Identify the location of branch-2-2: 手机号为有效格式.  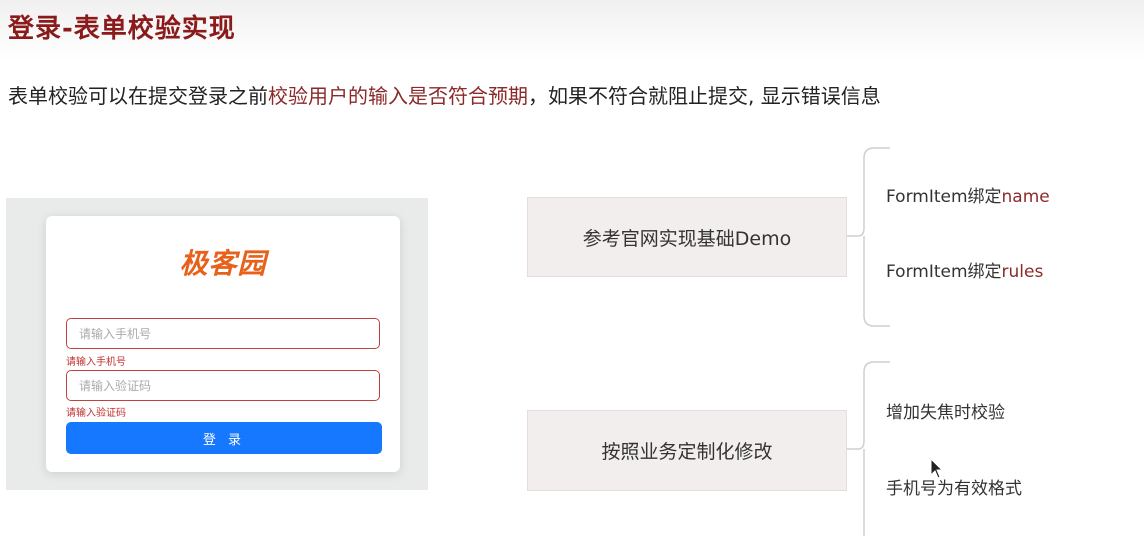
(954, 489).